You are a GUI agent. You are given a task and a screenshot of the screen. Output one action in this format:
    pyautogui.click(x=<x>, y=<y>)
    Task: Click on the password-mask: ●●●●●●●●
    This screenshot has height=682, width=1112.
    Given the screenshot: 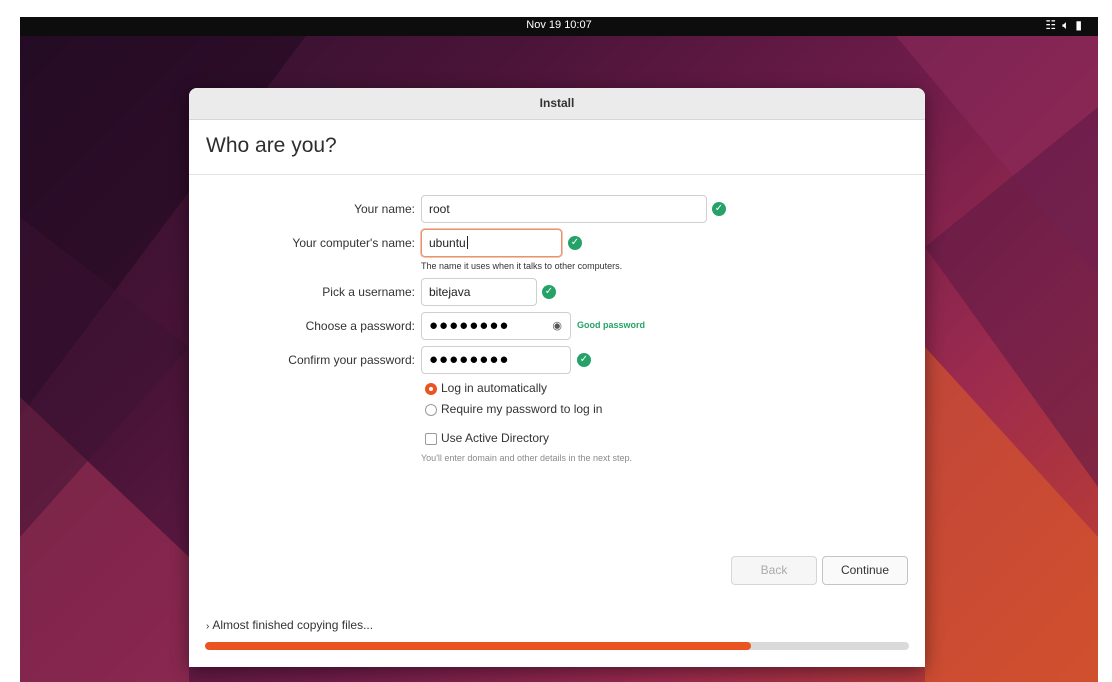 What is the action you would take?
    pyautogui.click(x=469, y=325)
    